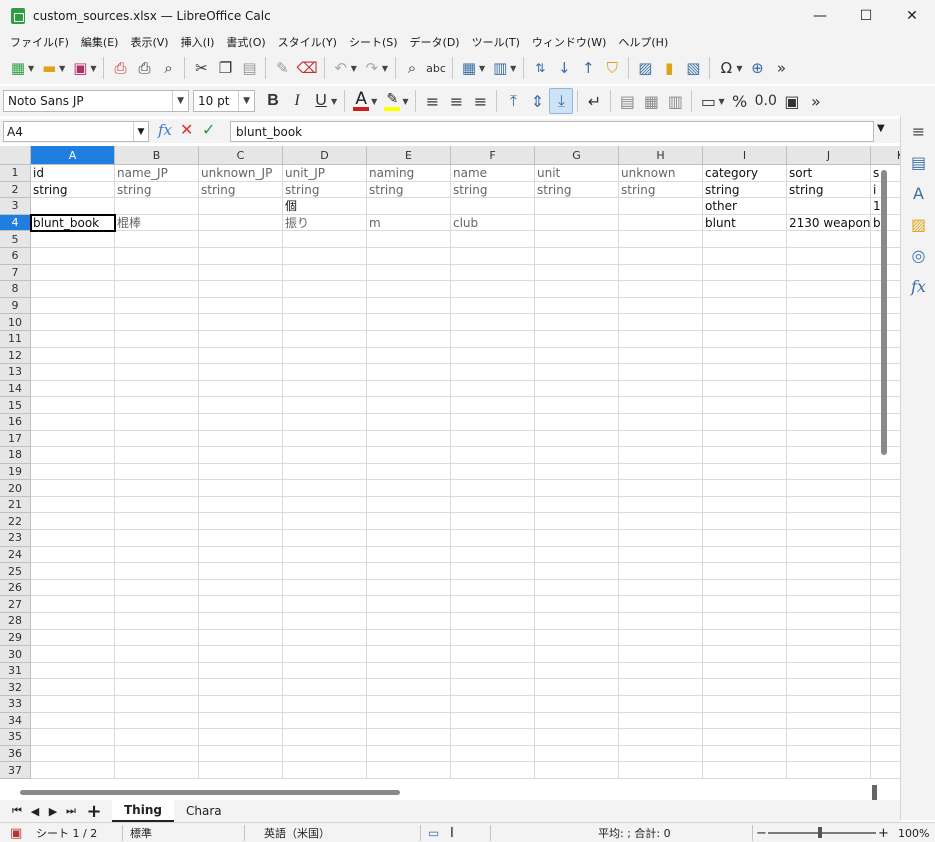  Describe the element at coordinates (49, 68) in the screenshot. I see `open-folder-icon: ▬` at that location.